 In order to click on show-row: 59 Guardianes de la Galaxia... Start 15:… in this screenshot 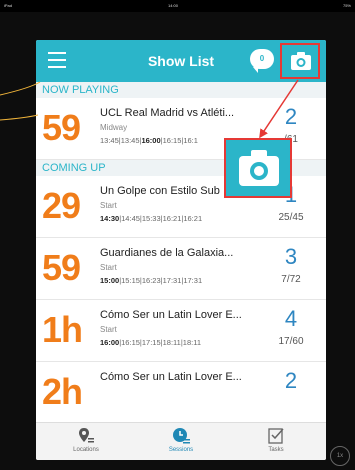, I will do `click(181, 269)`.